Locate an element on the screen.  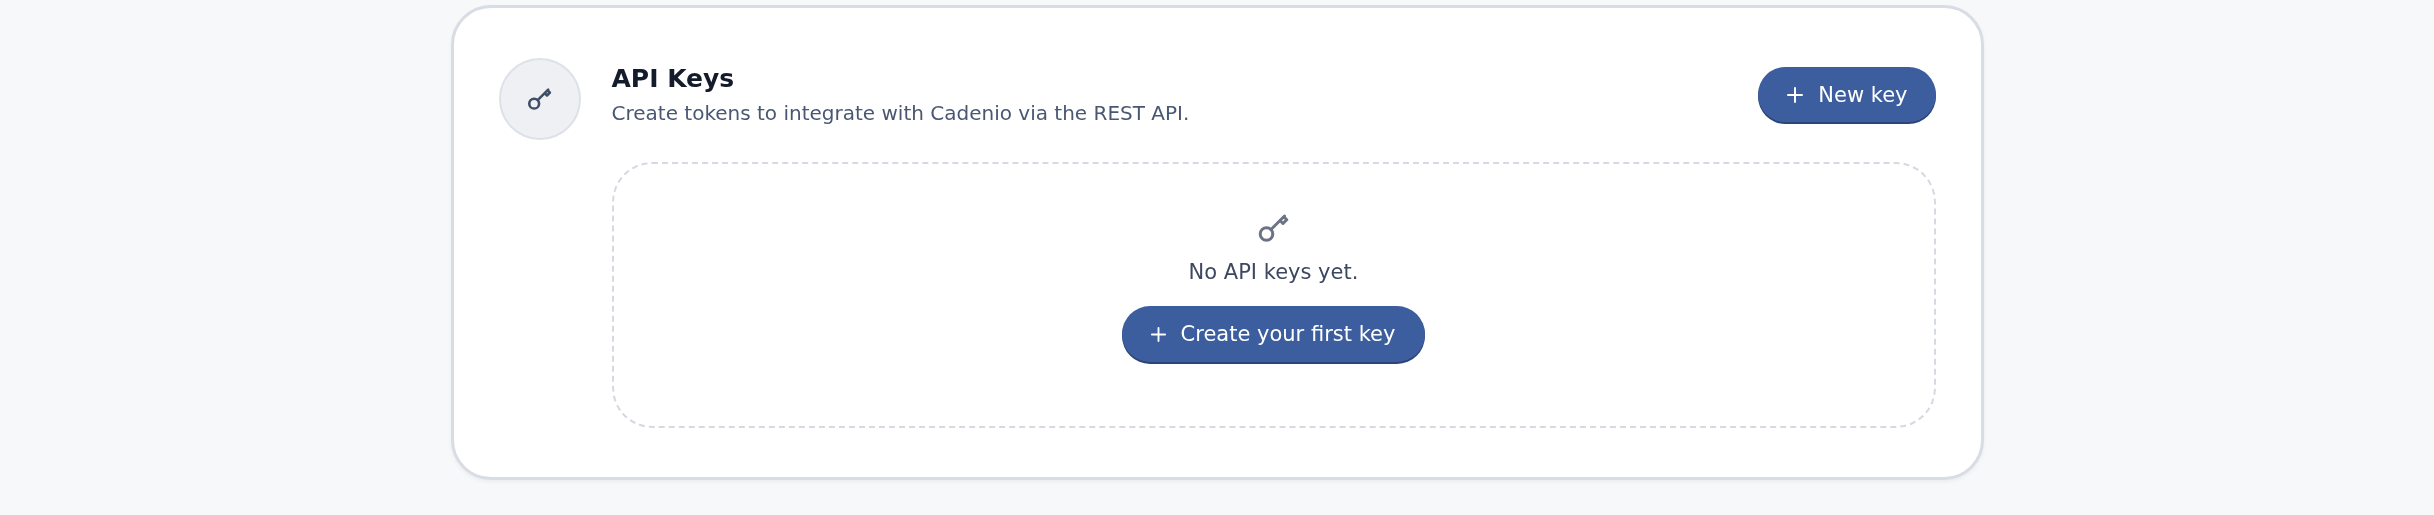
empty-message: No API keys yet. is located at coordinates (1273, 272).